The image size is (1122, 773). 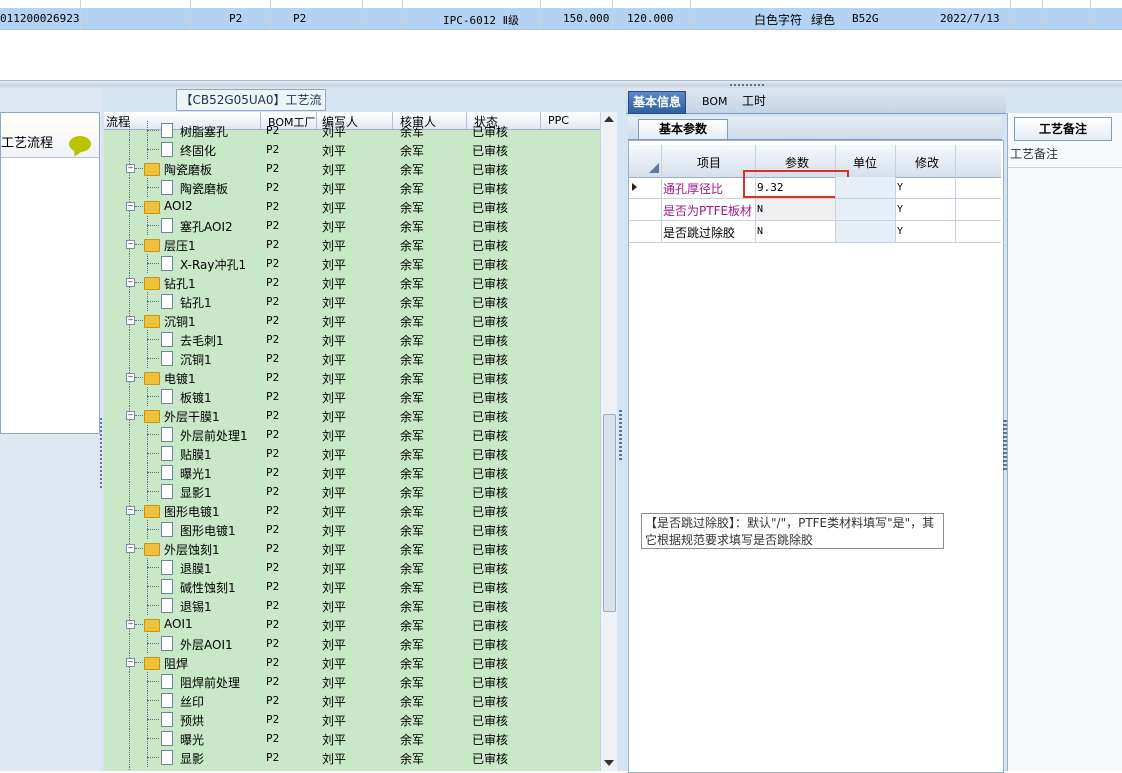 What do you see at coordinates (352, 244) in the screenshot?
I see `flow-row: − 层压1 P2 刘平 余军 已审核` at bounding box center [352, 244].